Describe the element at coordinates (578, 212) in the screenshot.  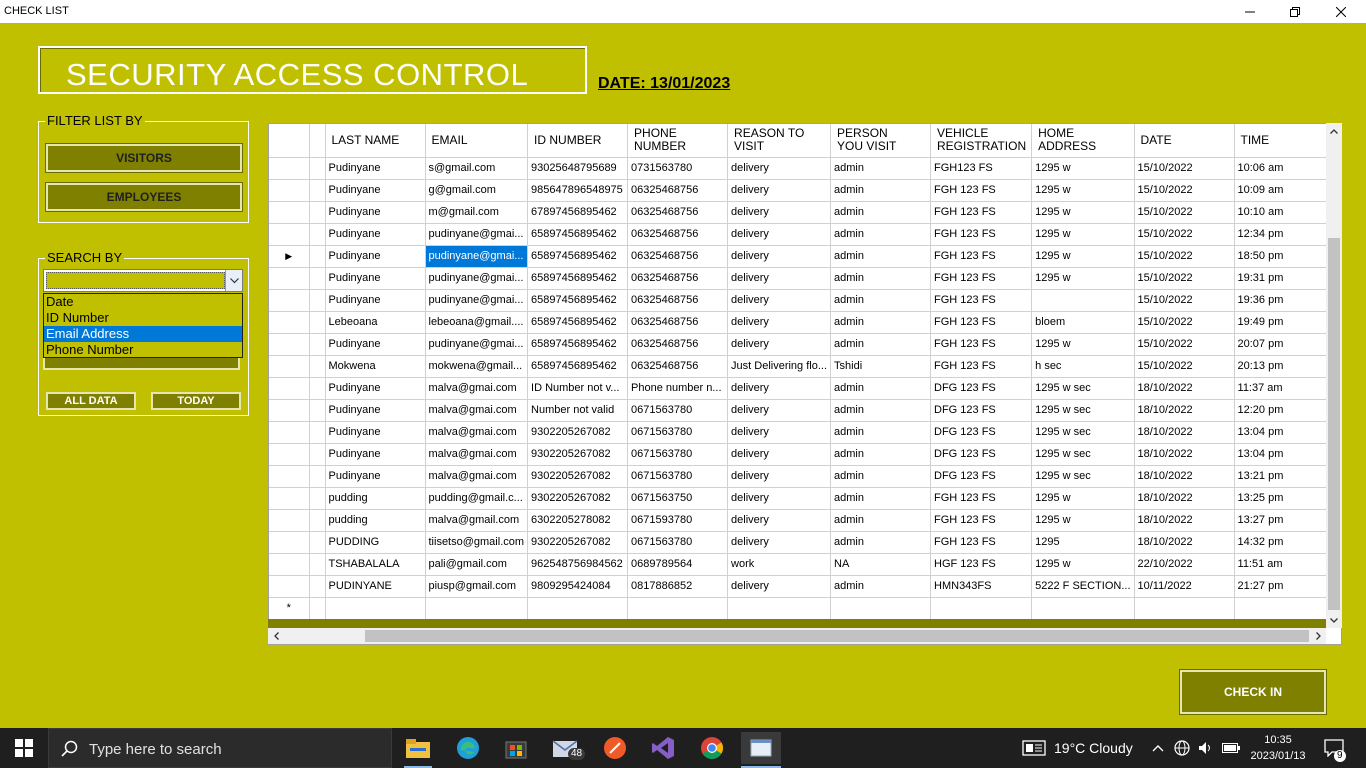
I see `table-cell: 67897456895462` at that location.